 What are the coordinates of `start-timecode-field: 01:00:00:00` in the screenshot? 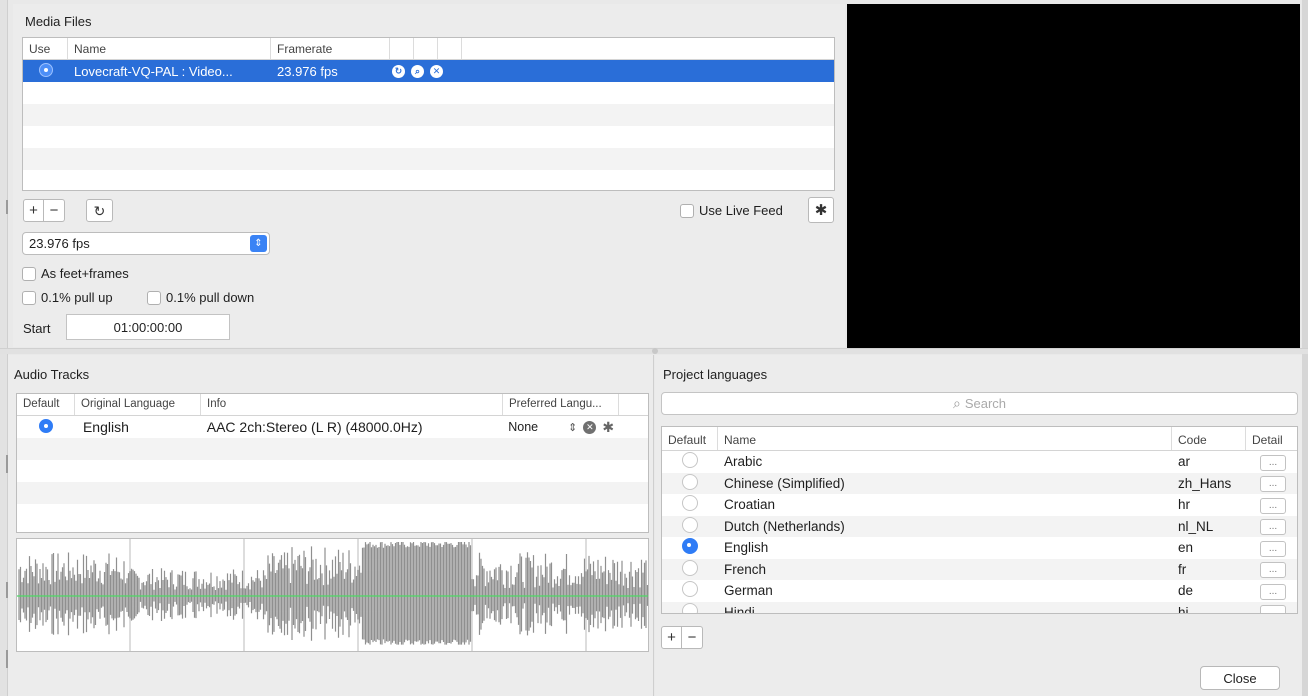 It's located at (148, 327).